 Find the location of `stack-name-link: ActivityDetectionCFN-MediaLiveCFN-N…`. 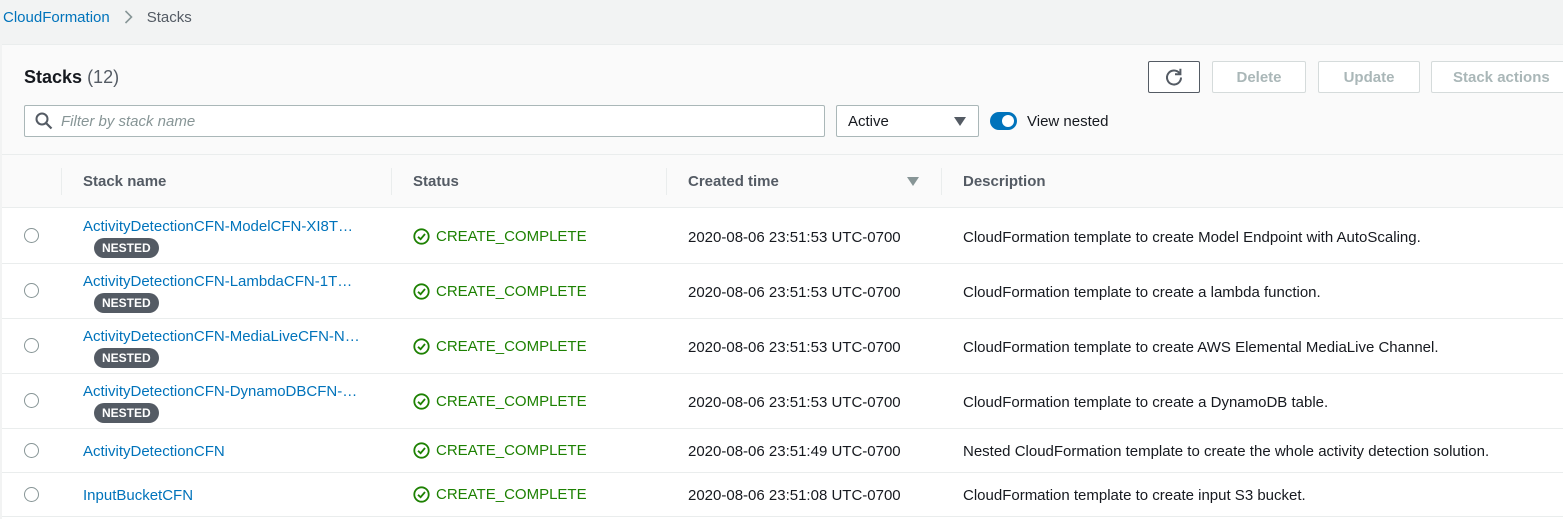

stack-name-link: ActivityDetectionCFN-MediaLiveCFN-N… is located at coordinates (221, 336).